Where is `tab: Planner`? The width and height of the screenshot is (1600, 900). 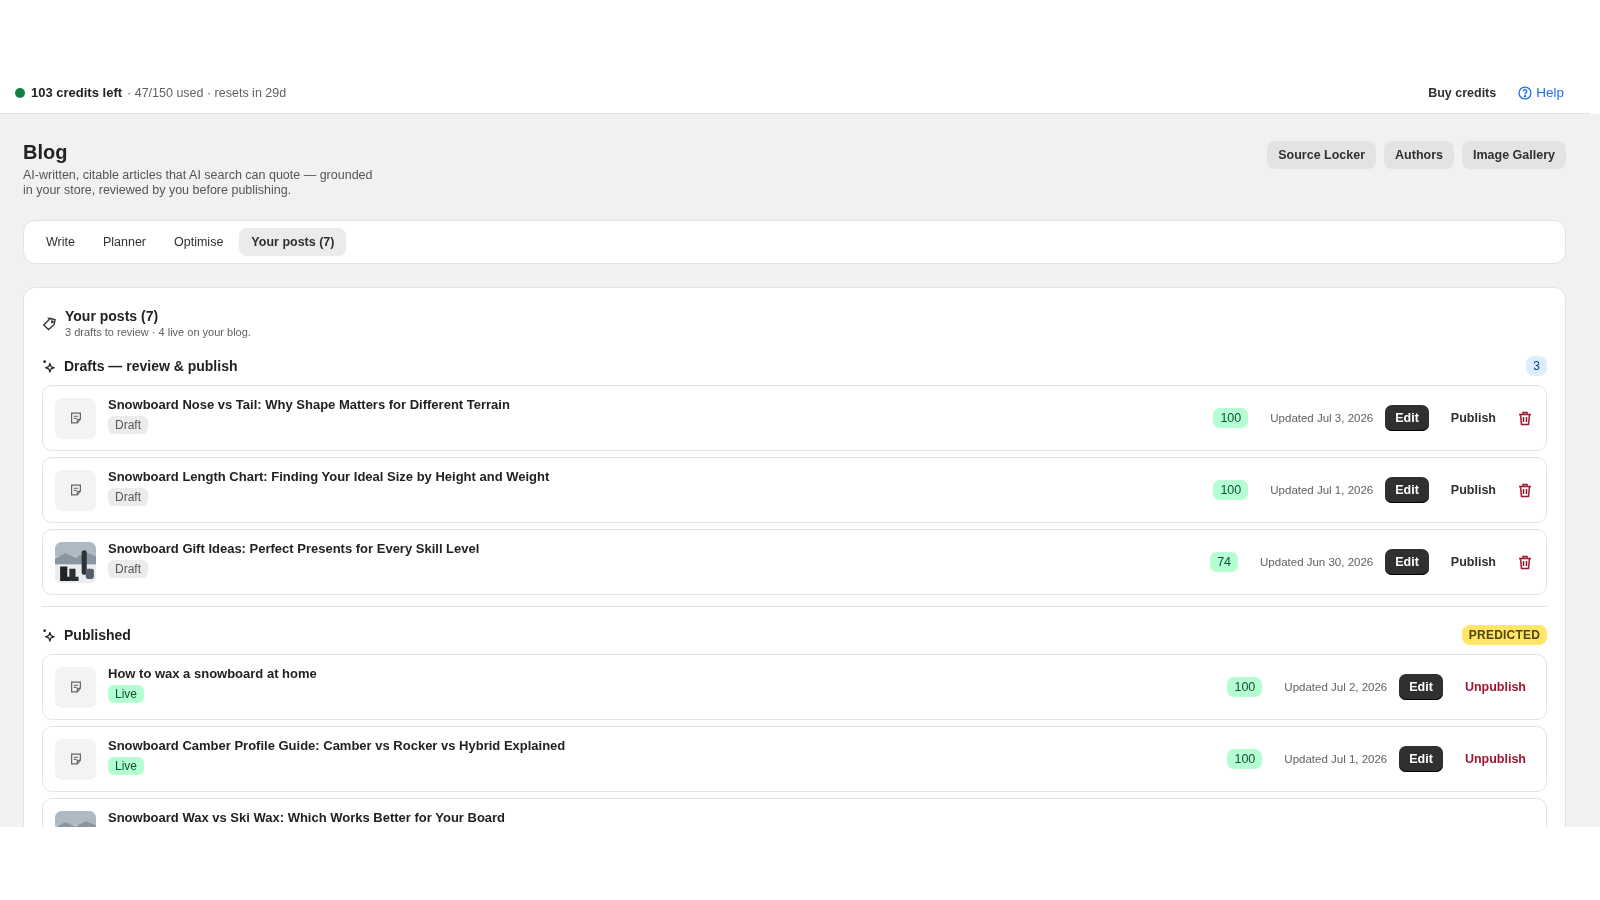 tab: Planner is located at coordinates (124, 242).